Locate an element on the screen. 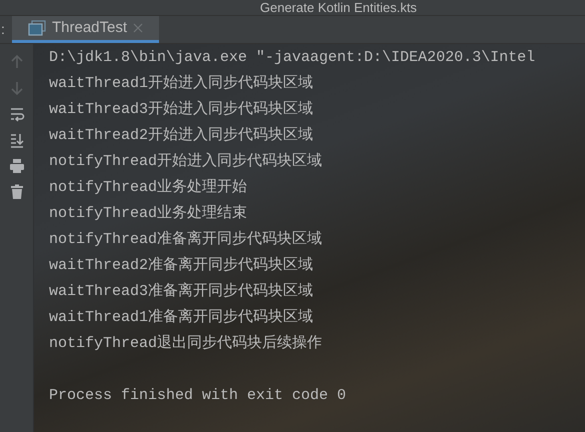 The height and width of the screenshot is (432, 585). console-line: waitThread1开始进入同步代码块区域 is located at coordinates (181, 84).